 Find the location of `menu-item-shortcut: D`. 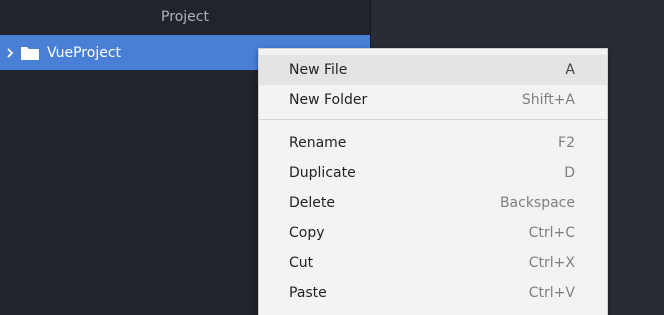

menu-item-shortcut: D is located at coordinates (569, 173).